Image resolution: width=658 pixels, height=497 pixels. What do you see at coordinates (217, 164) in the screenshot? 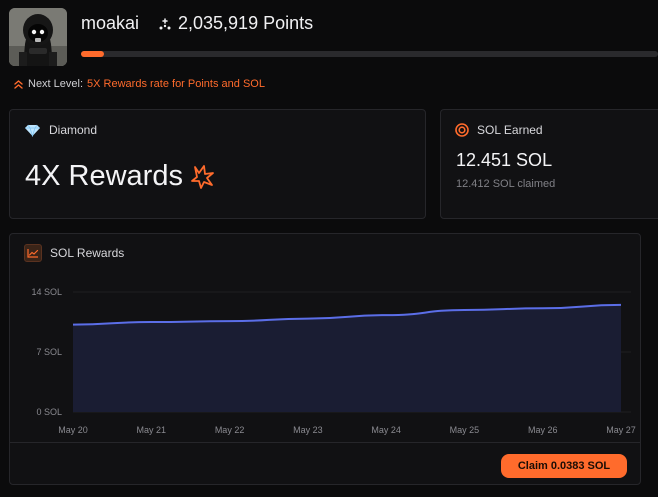
I see `tier-card: Diamond 4X Rewards` at bounding box center [217, 164].